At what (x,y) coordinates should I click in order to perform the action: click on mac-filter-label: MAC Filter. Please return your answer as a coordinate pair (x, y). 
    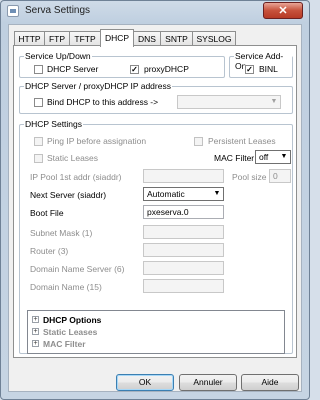
    Looking at the image, I should click on (234, 158).